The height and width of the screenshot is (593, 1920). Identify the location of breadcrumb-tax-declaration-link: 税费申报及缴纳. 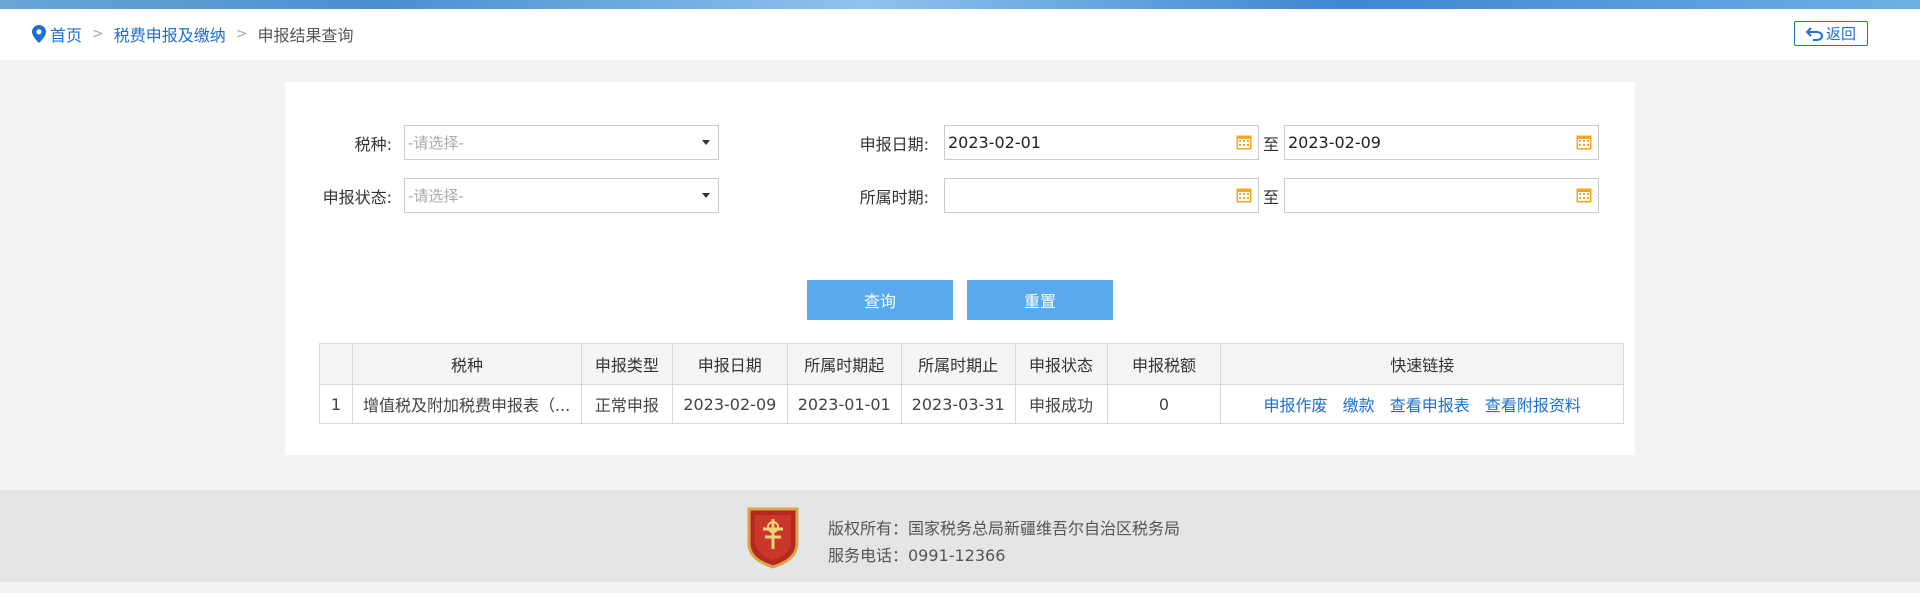
(170, 34).